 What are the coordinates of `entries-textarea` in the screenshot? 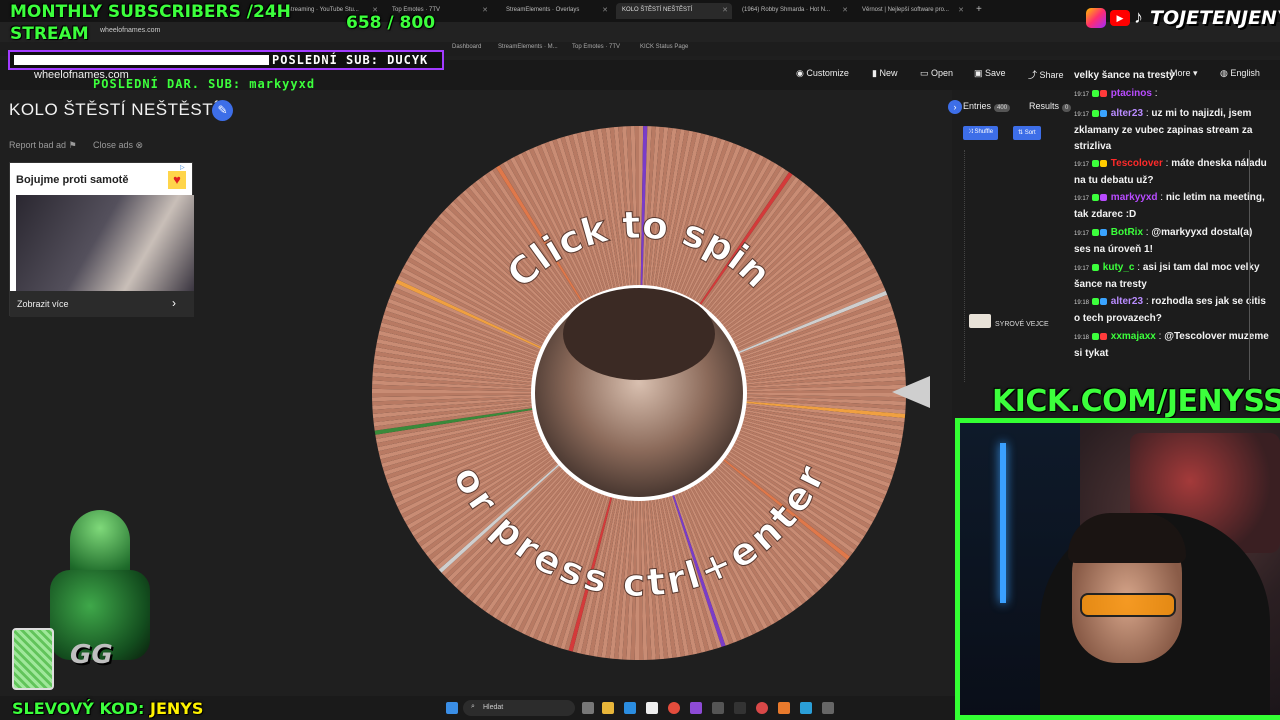 It's located at (1014, 266).